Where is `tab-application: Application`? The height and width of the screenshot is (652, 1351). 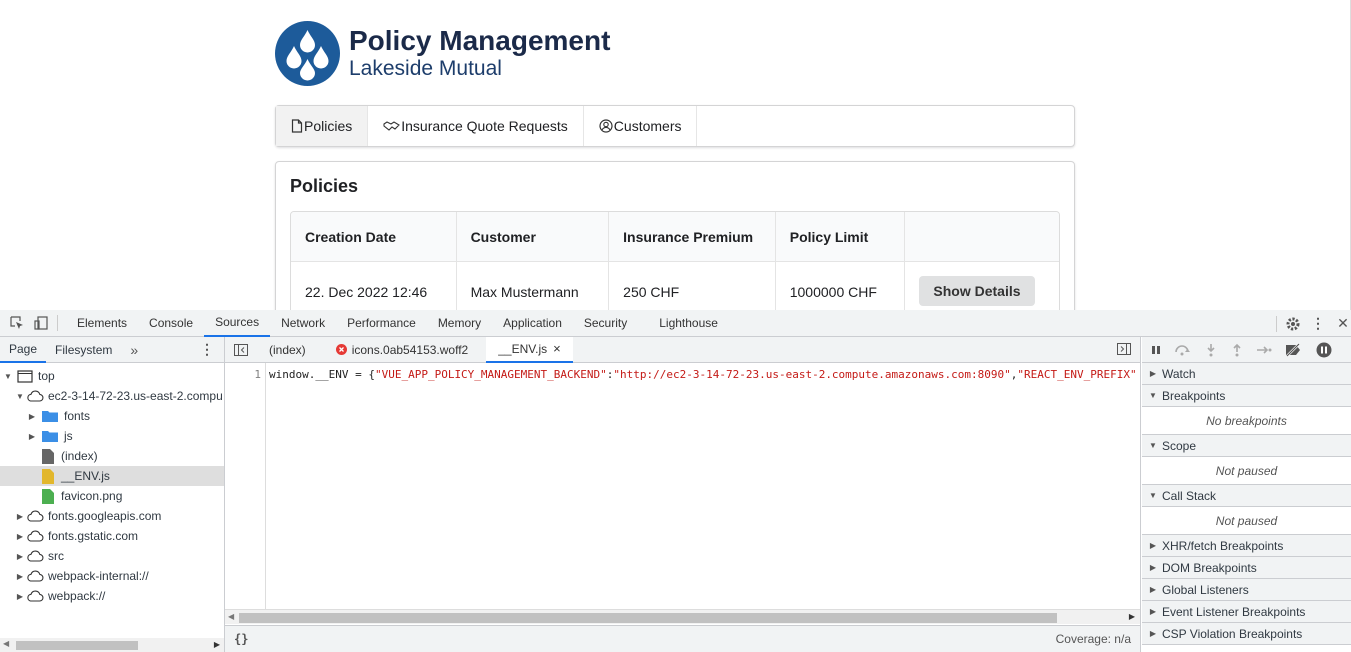
tab-application: Application is located at coordinates (532, 323).